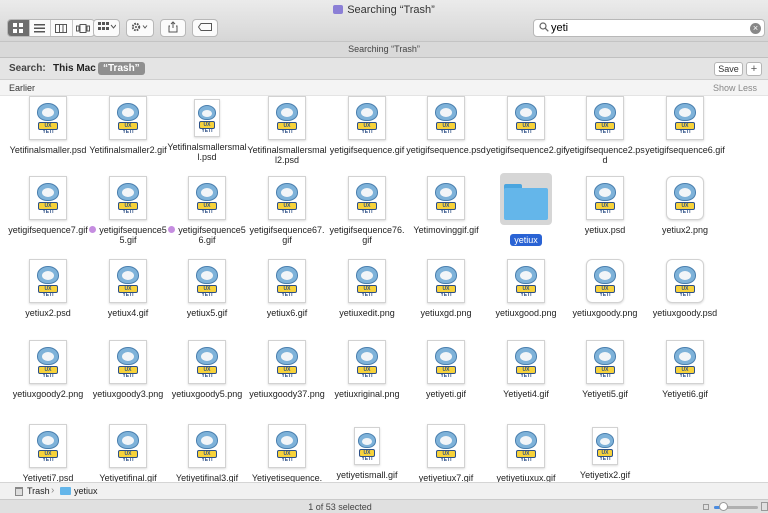 The width and height of the screenshot is (768, 513). Describe the element at coordinates (207, 453) in the screenshot. I see `file-item: UX YETI Yetiyetifinal3.gif` at that location.